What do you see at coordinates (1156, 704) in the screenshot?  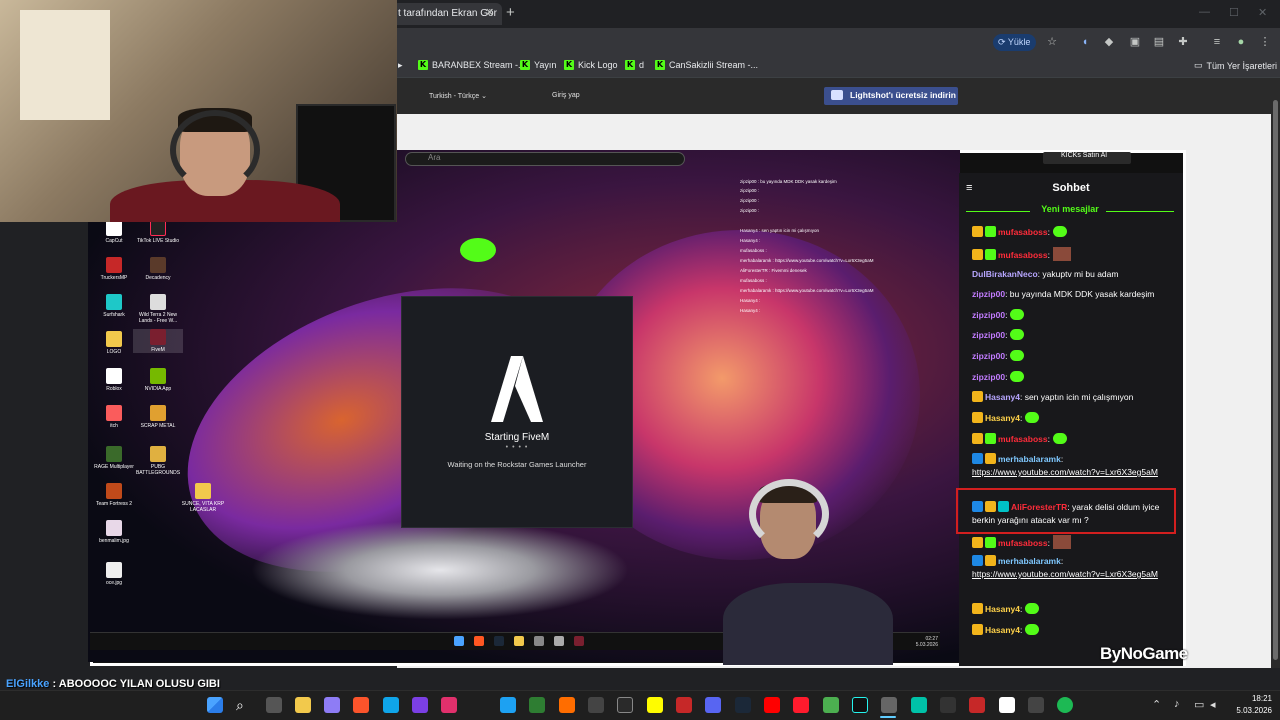 I see `tray-overflow-icon: ⌃` at bounding box center [1156, 704].